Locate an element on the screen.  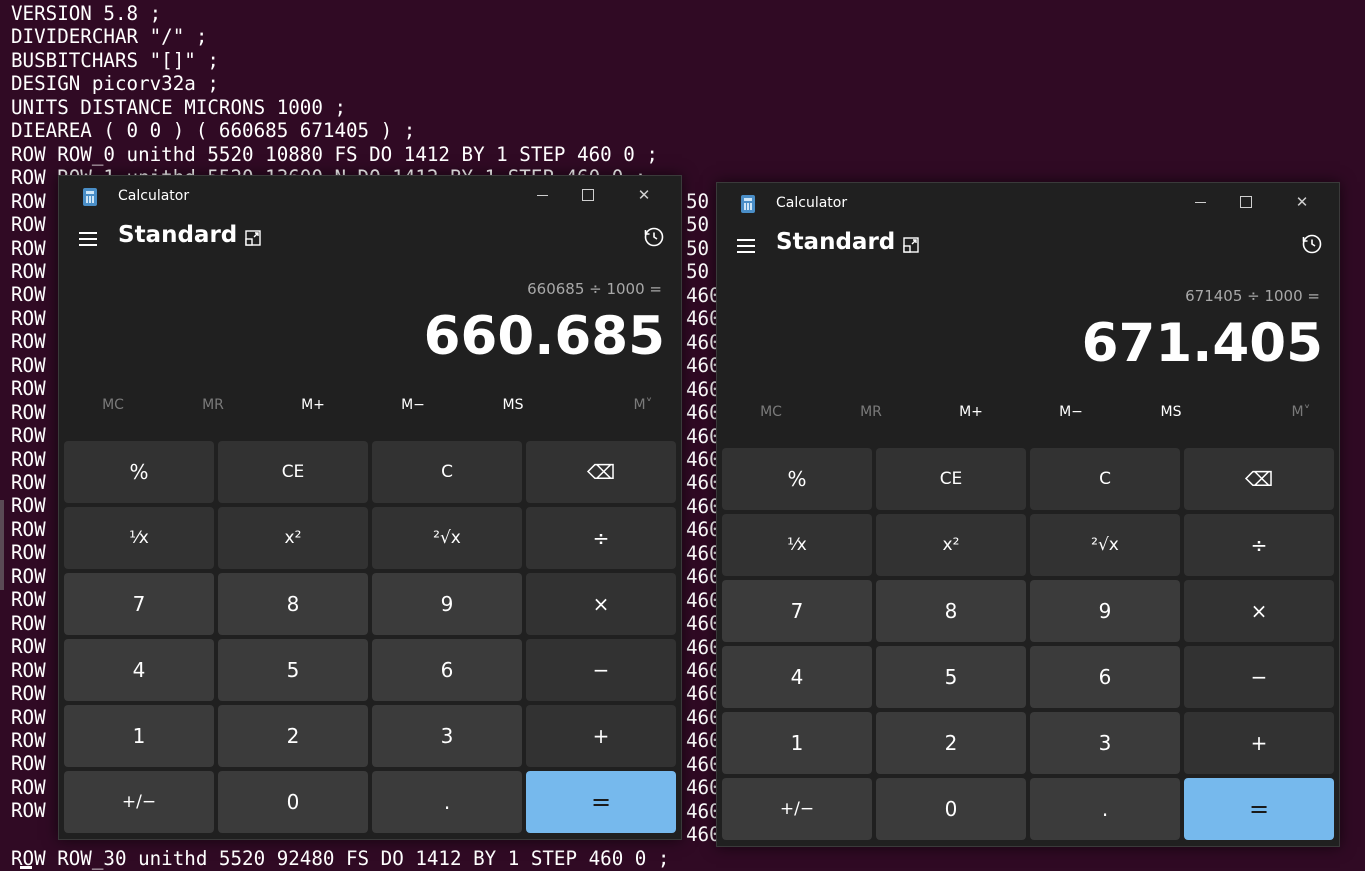
calculator-app-icon is located at coordinates (90, 197).